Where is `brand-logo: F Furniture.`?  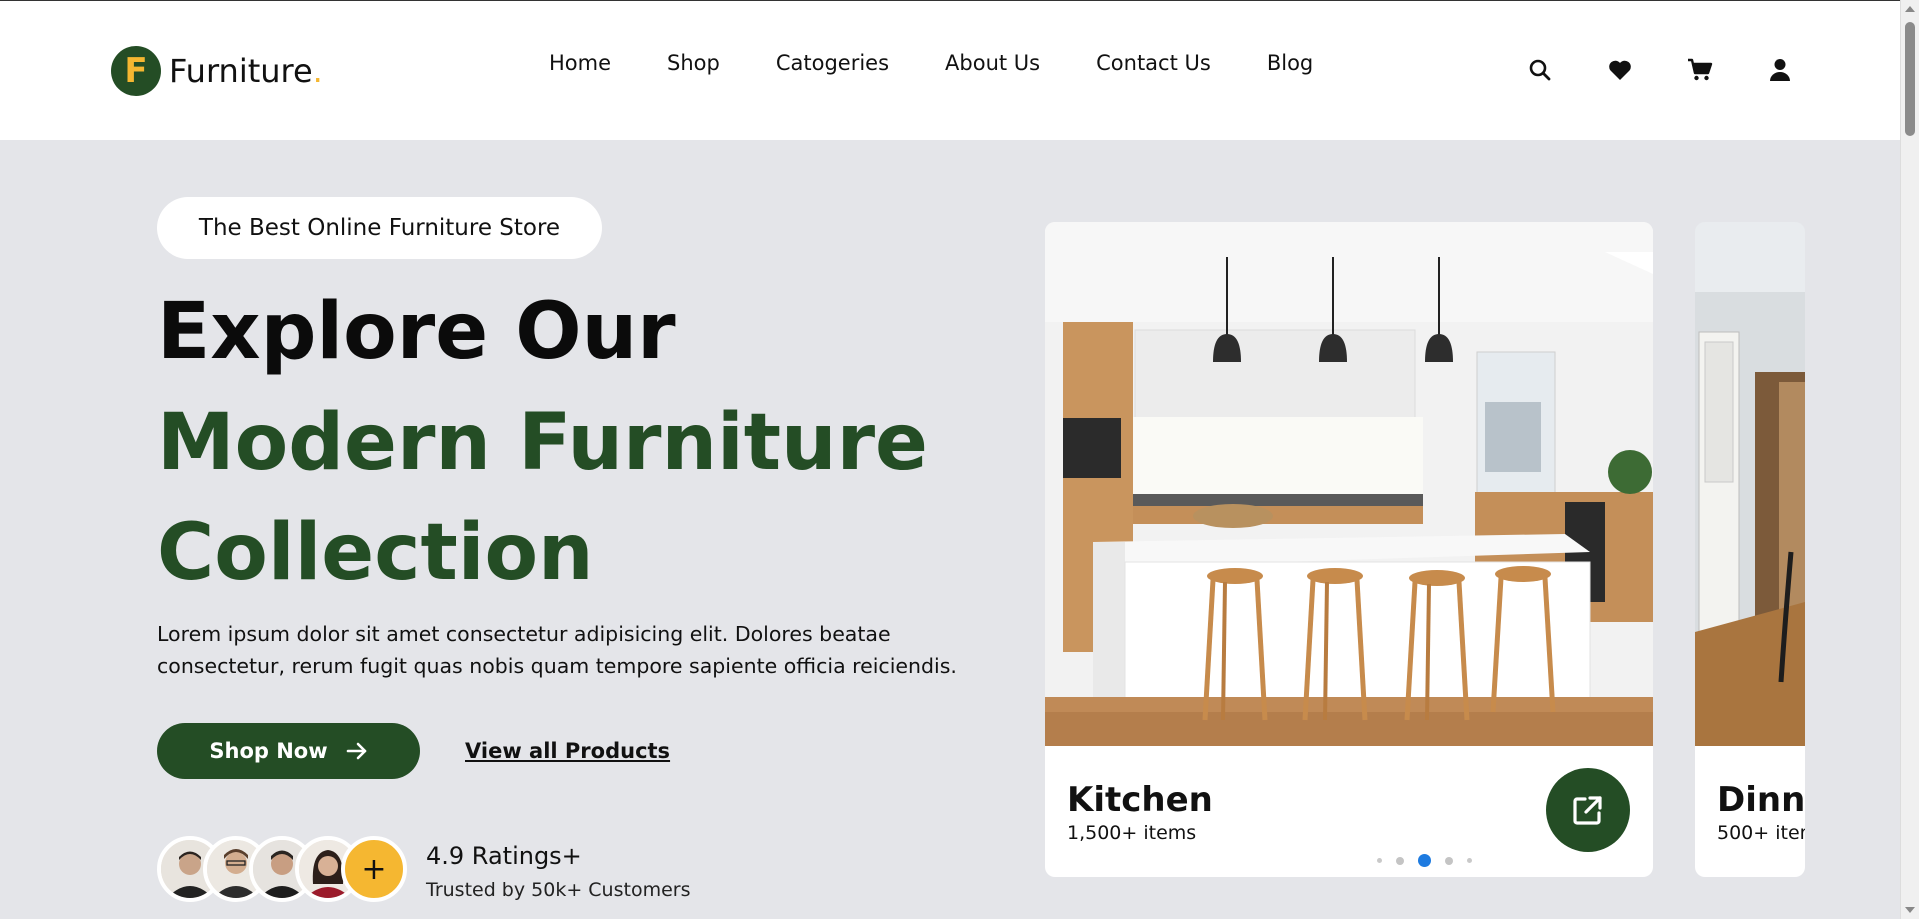 brand-logo: F Furniture. is located at coordinates (217, 71).